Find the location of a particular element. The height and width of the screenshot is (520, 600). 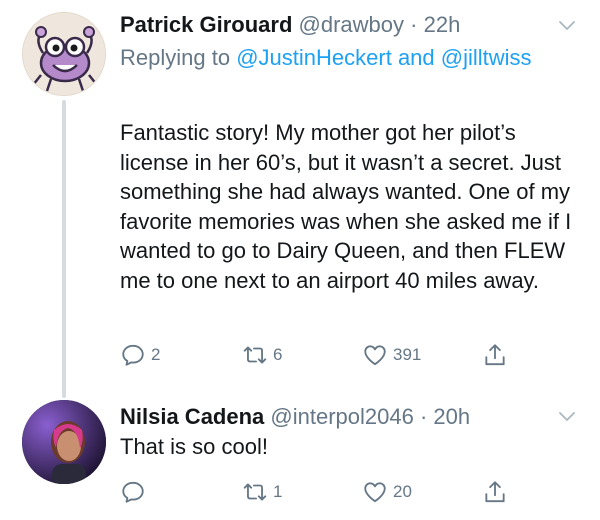

retweet-count: 1 is located at coordinates (278, 491).